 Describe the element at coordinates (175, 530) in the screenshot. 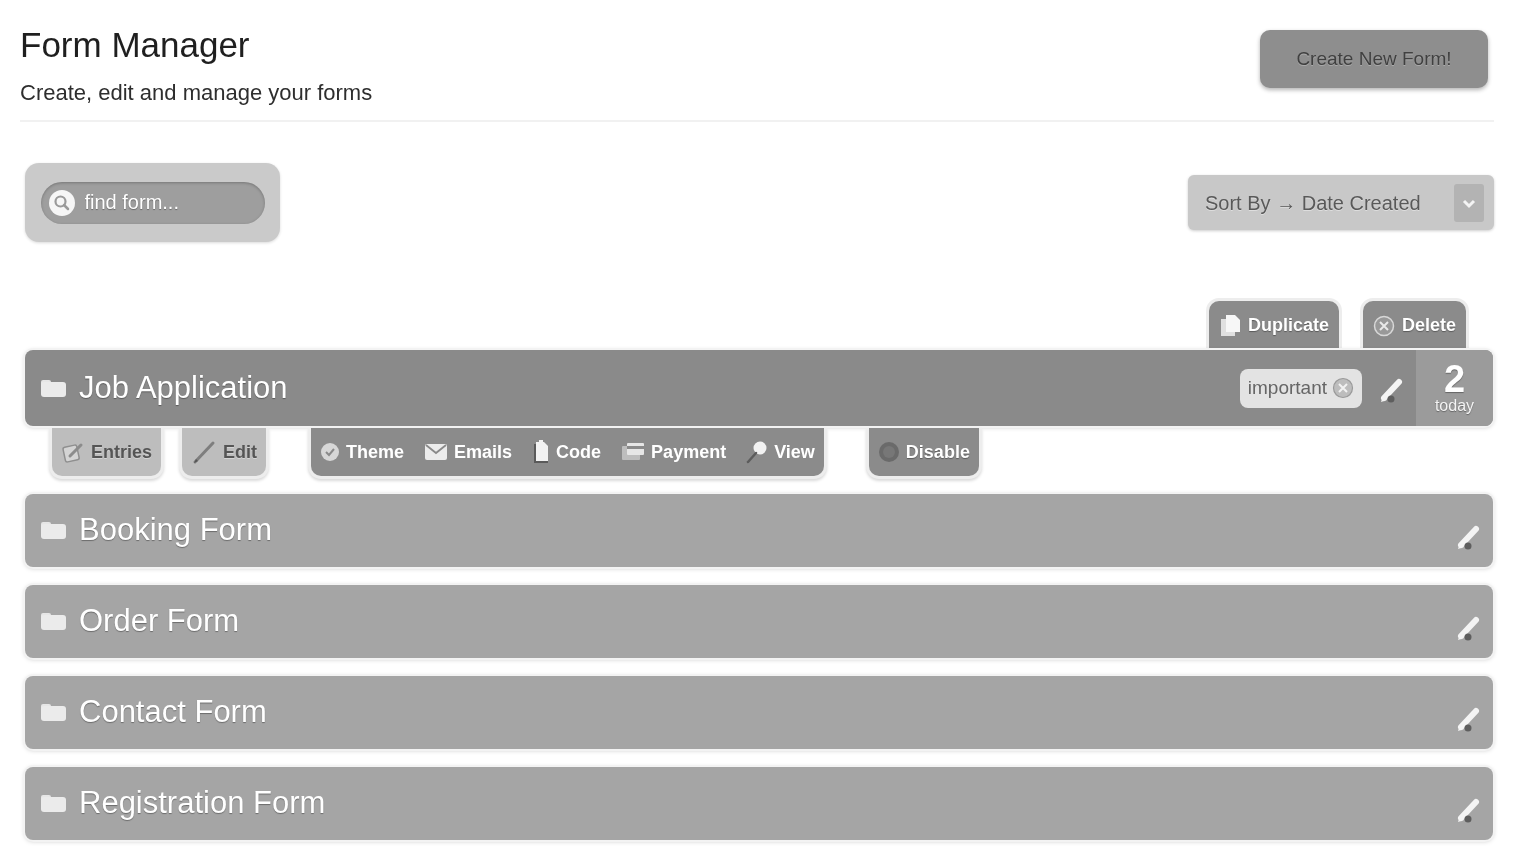

I see `form-title: Booking Form` at that location.